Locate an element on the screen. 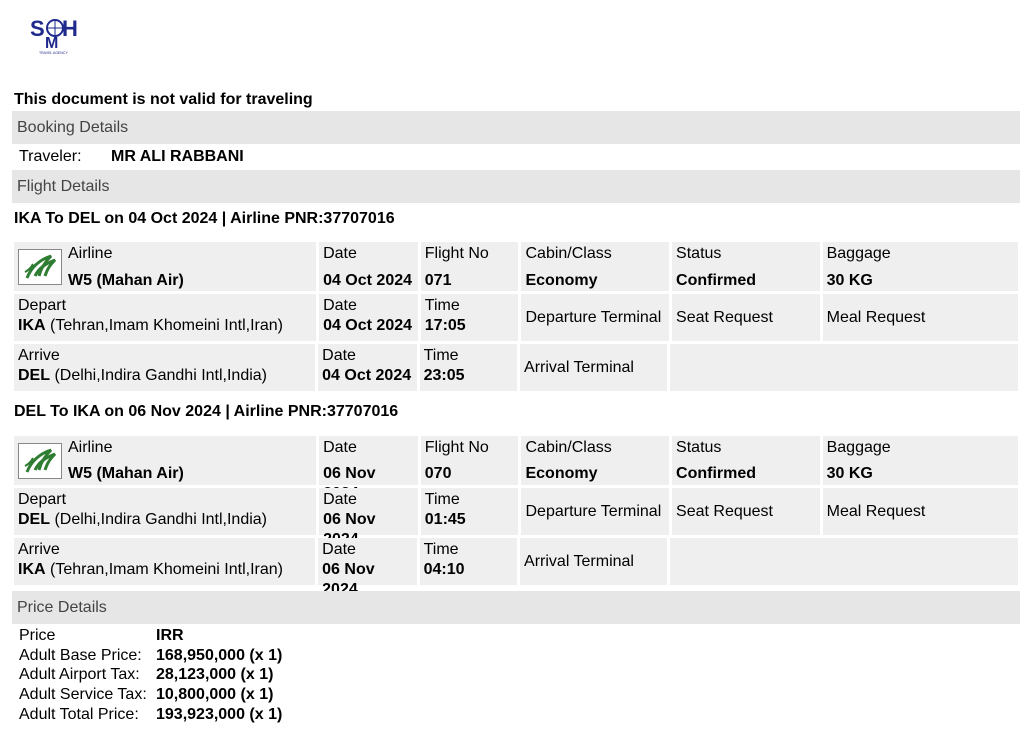 This screenshot has width=1025, height=736. airline-cell: Airline W5 (Mahan Air) is located at coordinates (165, 460).